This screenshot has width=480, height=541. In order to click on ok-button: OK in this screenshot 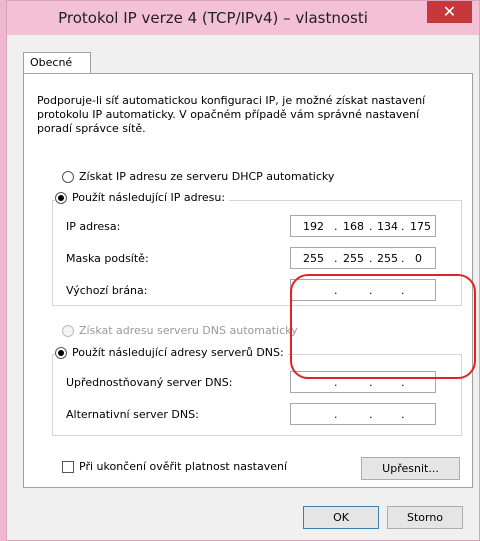, I will do `click(341, 517)`.